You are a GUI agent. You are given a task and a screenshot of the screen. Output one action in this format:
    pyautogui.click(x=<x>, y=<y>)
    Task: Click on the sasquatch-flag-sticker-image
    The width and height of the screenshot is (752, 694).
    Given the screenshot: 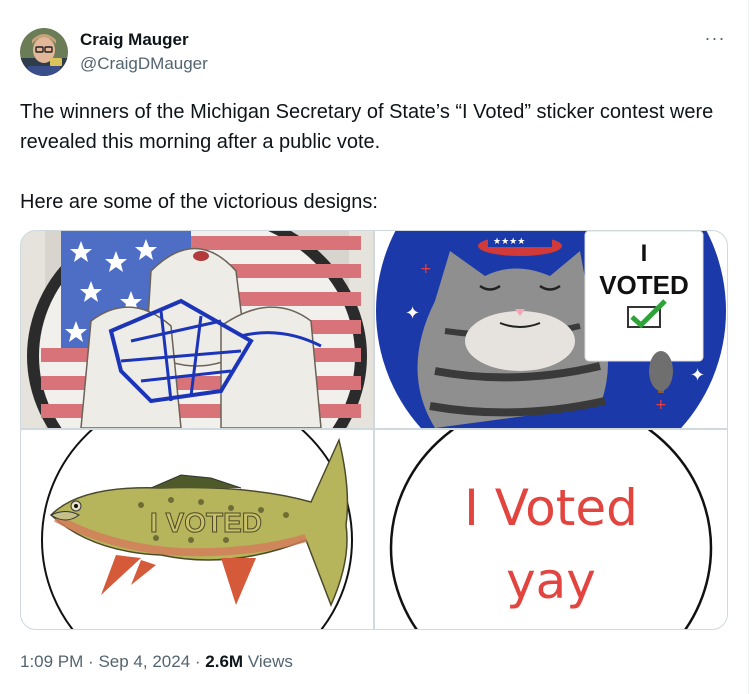 What is the action you would take?
    pyautogui.click(x=197, y=329)
    